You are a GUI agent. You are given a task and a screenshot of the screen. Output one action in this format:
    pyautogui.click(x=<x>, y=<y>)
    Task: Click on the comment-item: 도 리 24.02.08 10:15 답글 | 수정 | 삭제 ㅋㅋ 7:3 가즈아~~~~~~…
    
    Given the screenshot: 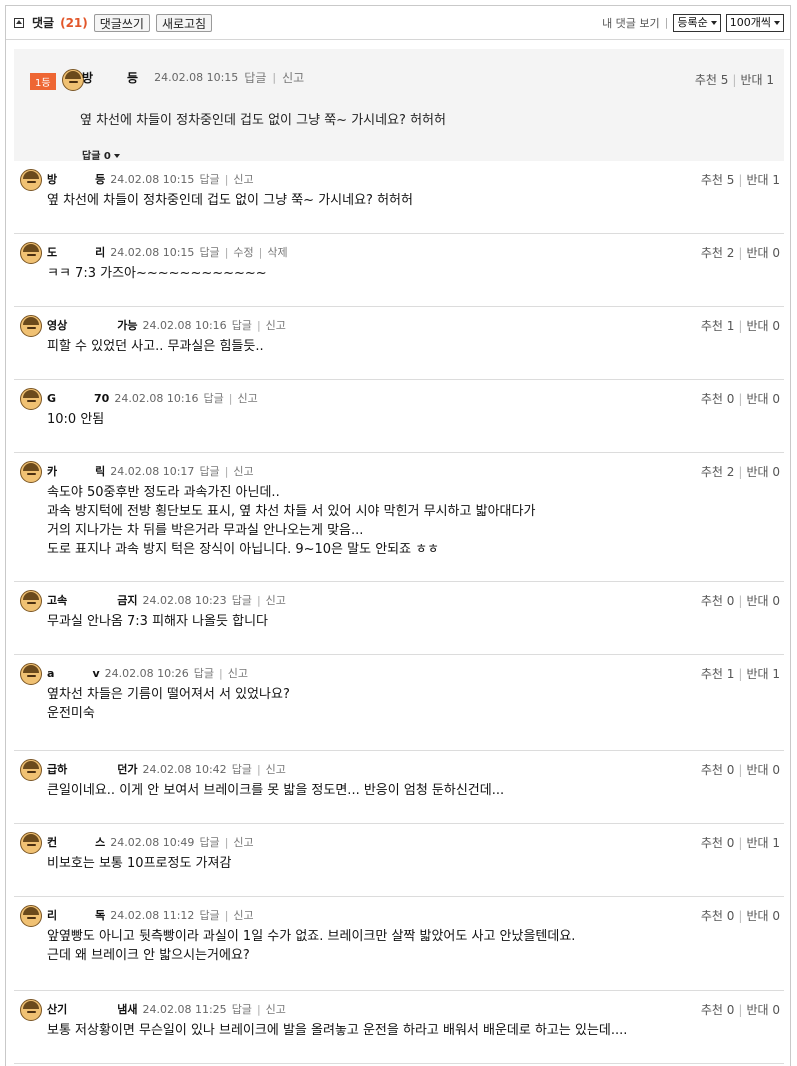 What is the action you would take?
    pyautogui.click(x=399, y=270)
    